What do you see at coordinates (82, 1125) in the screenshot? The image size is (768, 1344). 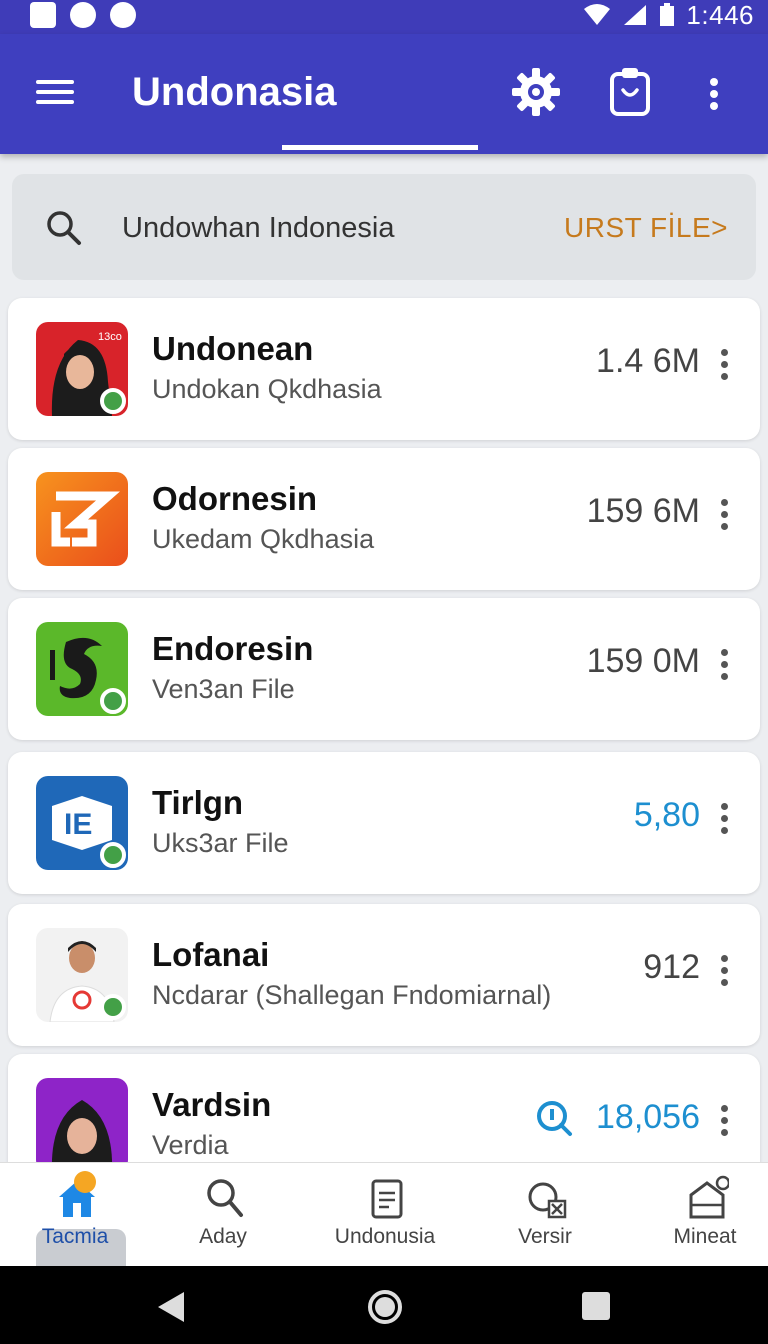 I see `purple-avatar-icon` at bounding box center [82, 1125].